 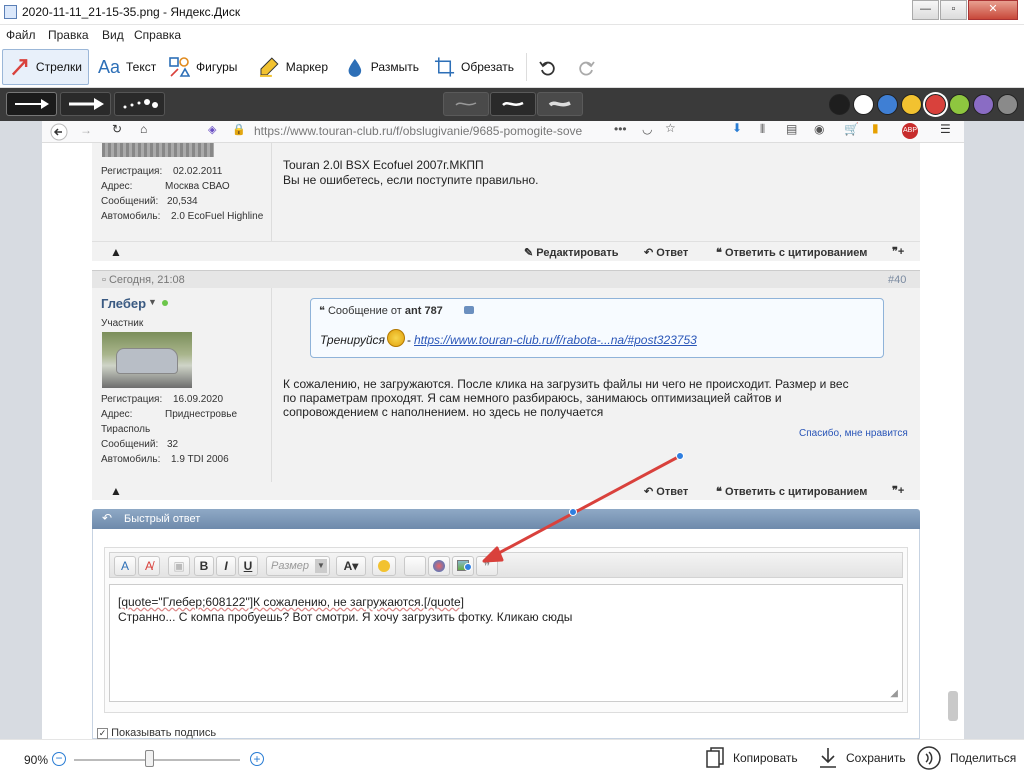 I want to click on zoom-level: 90%, so click(x=36, y=760).